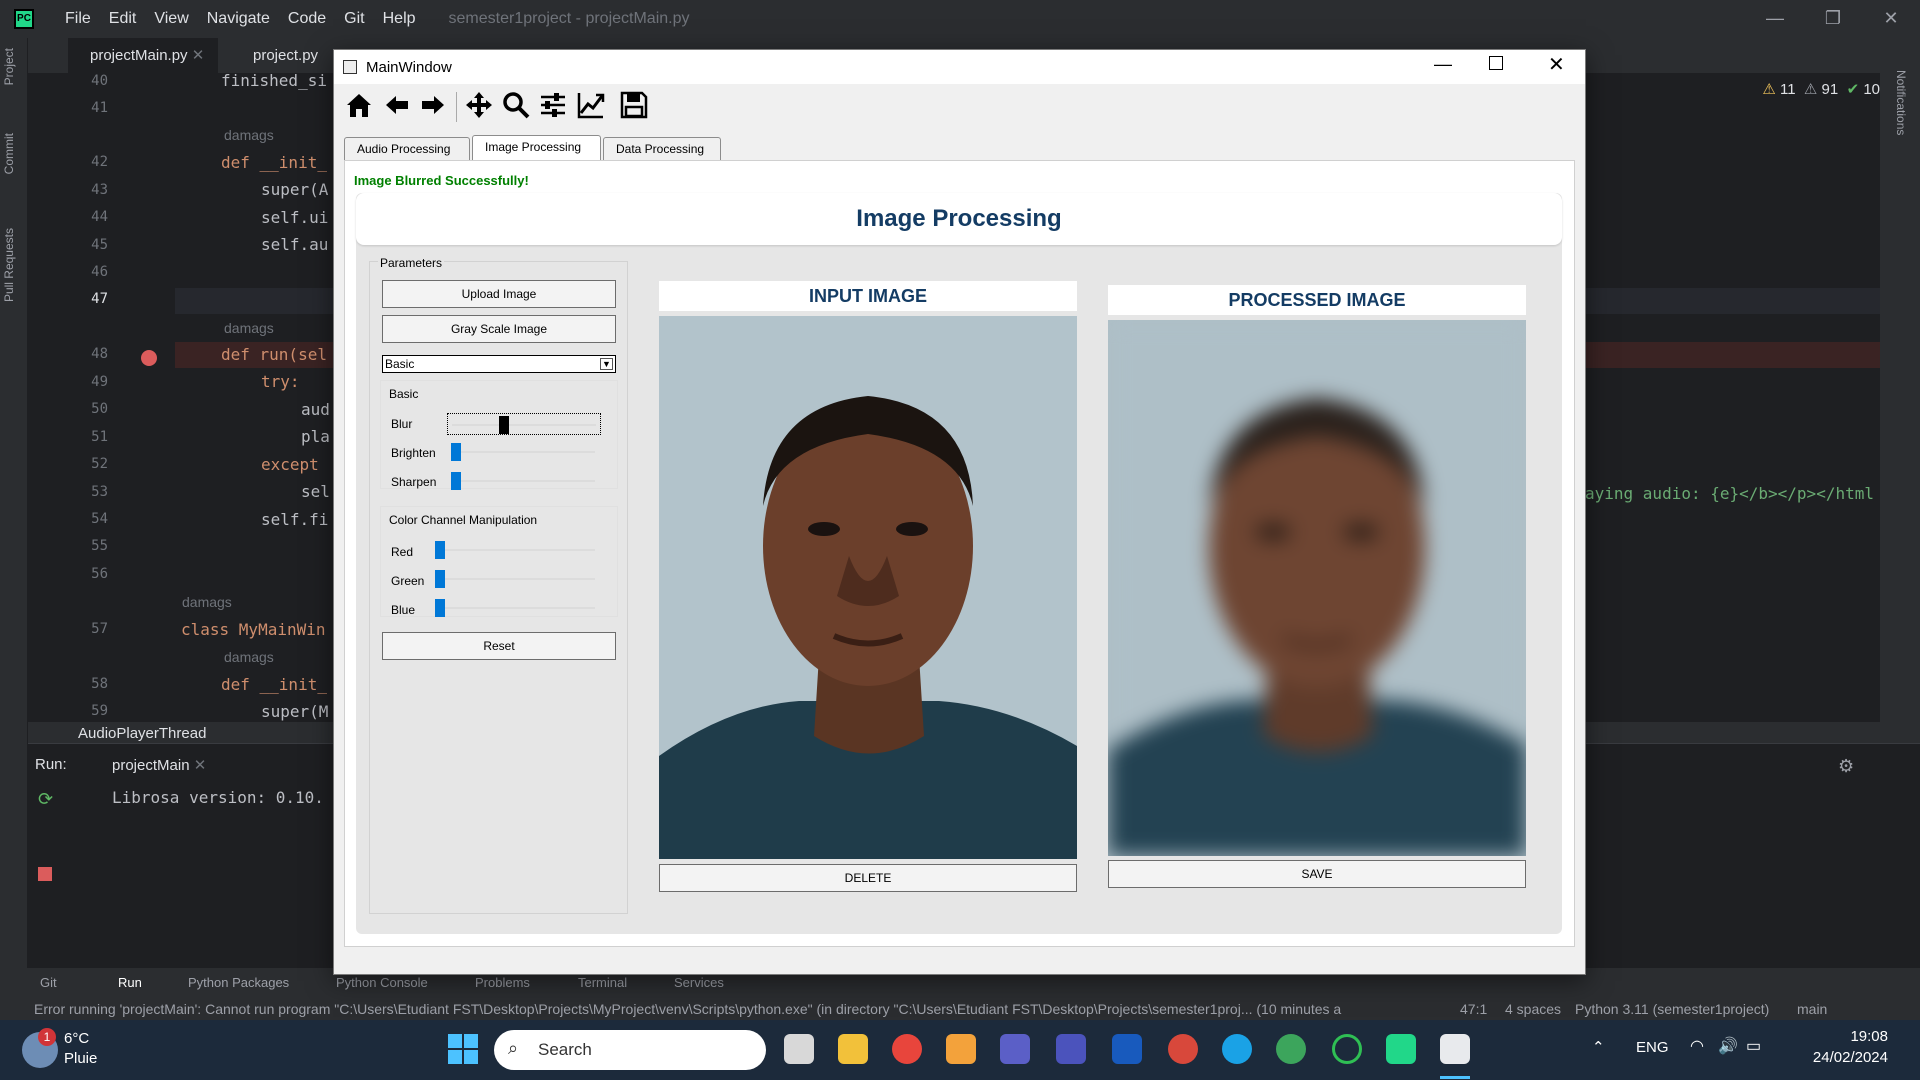 This screenshot has height=1080, width=1920. What do you see at coordinates (1237, 1049) in the screenshot?
I see `edge-icon` at bounding box center [1237, 1049].